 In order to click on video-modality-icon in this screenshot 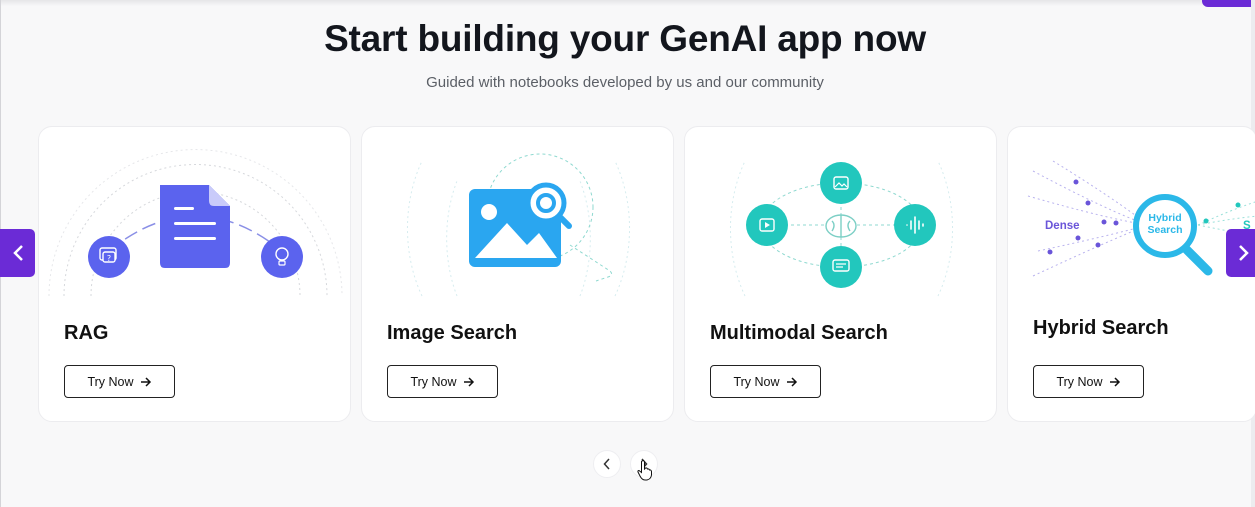, I will do `click(767, 225)`.